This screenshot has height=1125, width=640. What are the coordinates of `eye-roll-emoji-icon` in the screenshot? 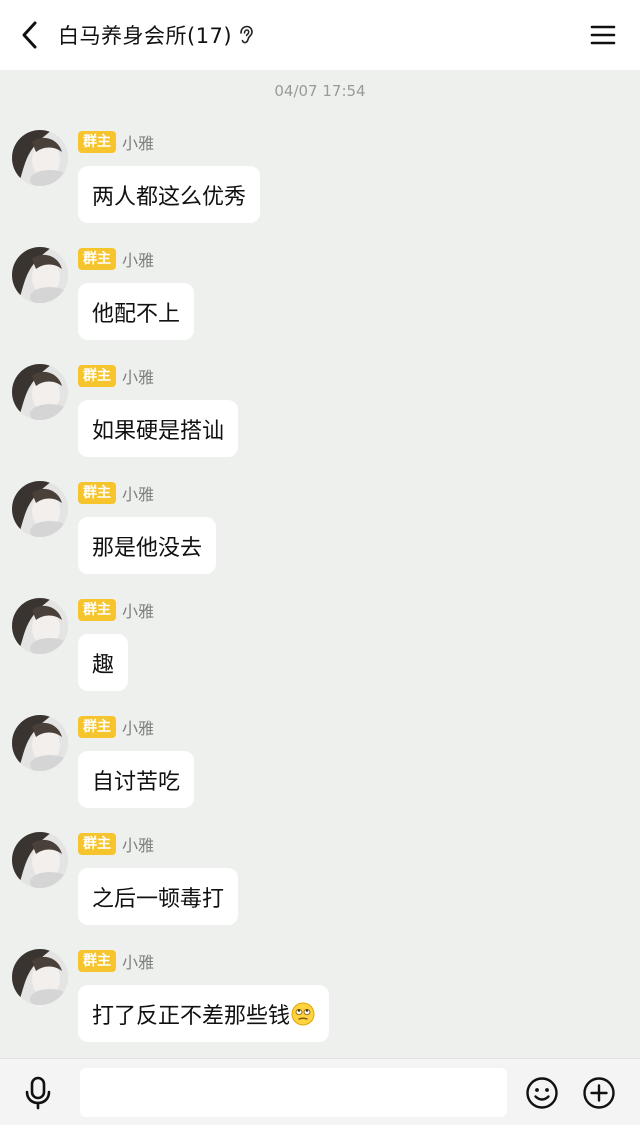 It's located at (303, 1014).